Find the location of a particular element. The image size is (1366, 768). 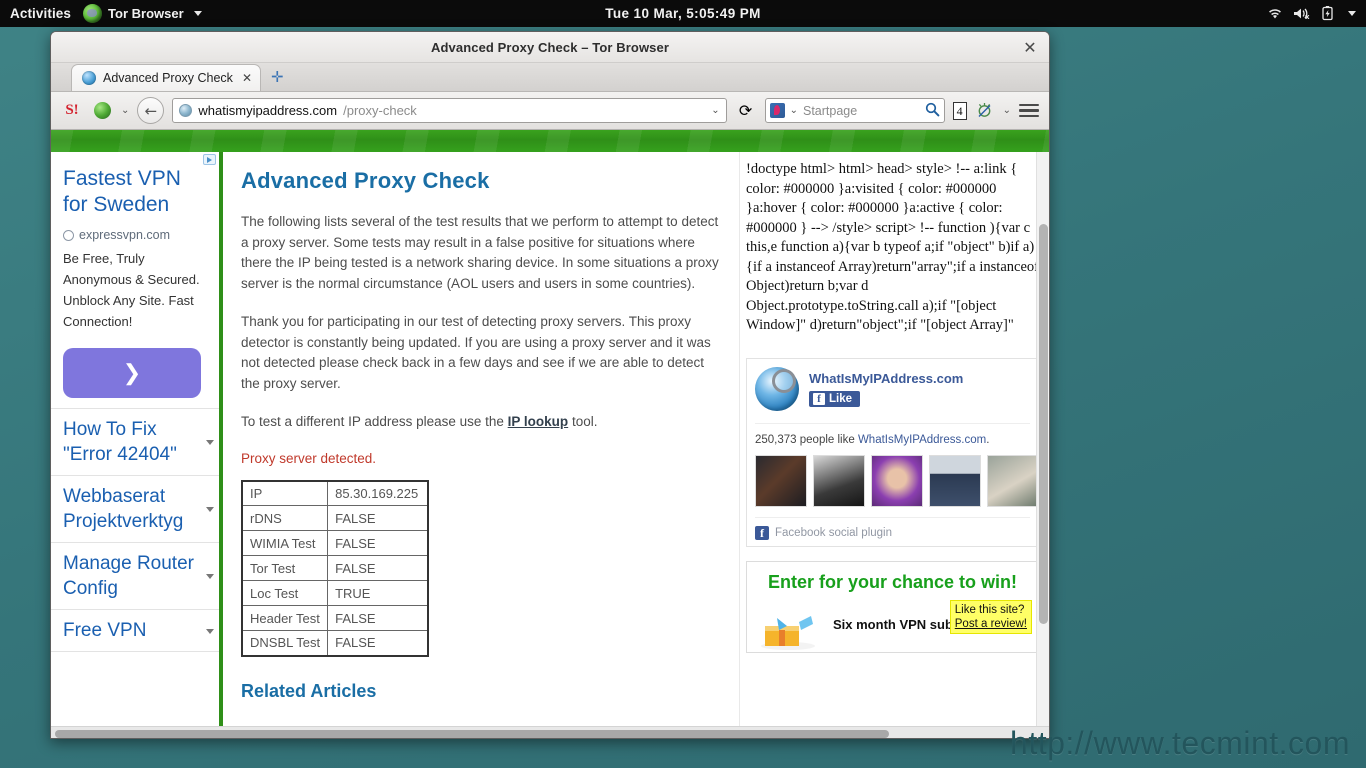

adchoices-icon is located at coordinates (209, 159).